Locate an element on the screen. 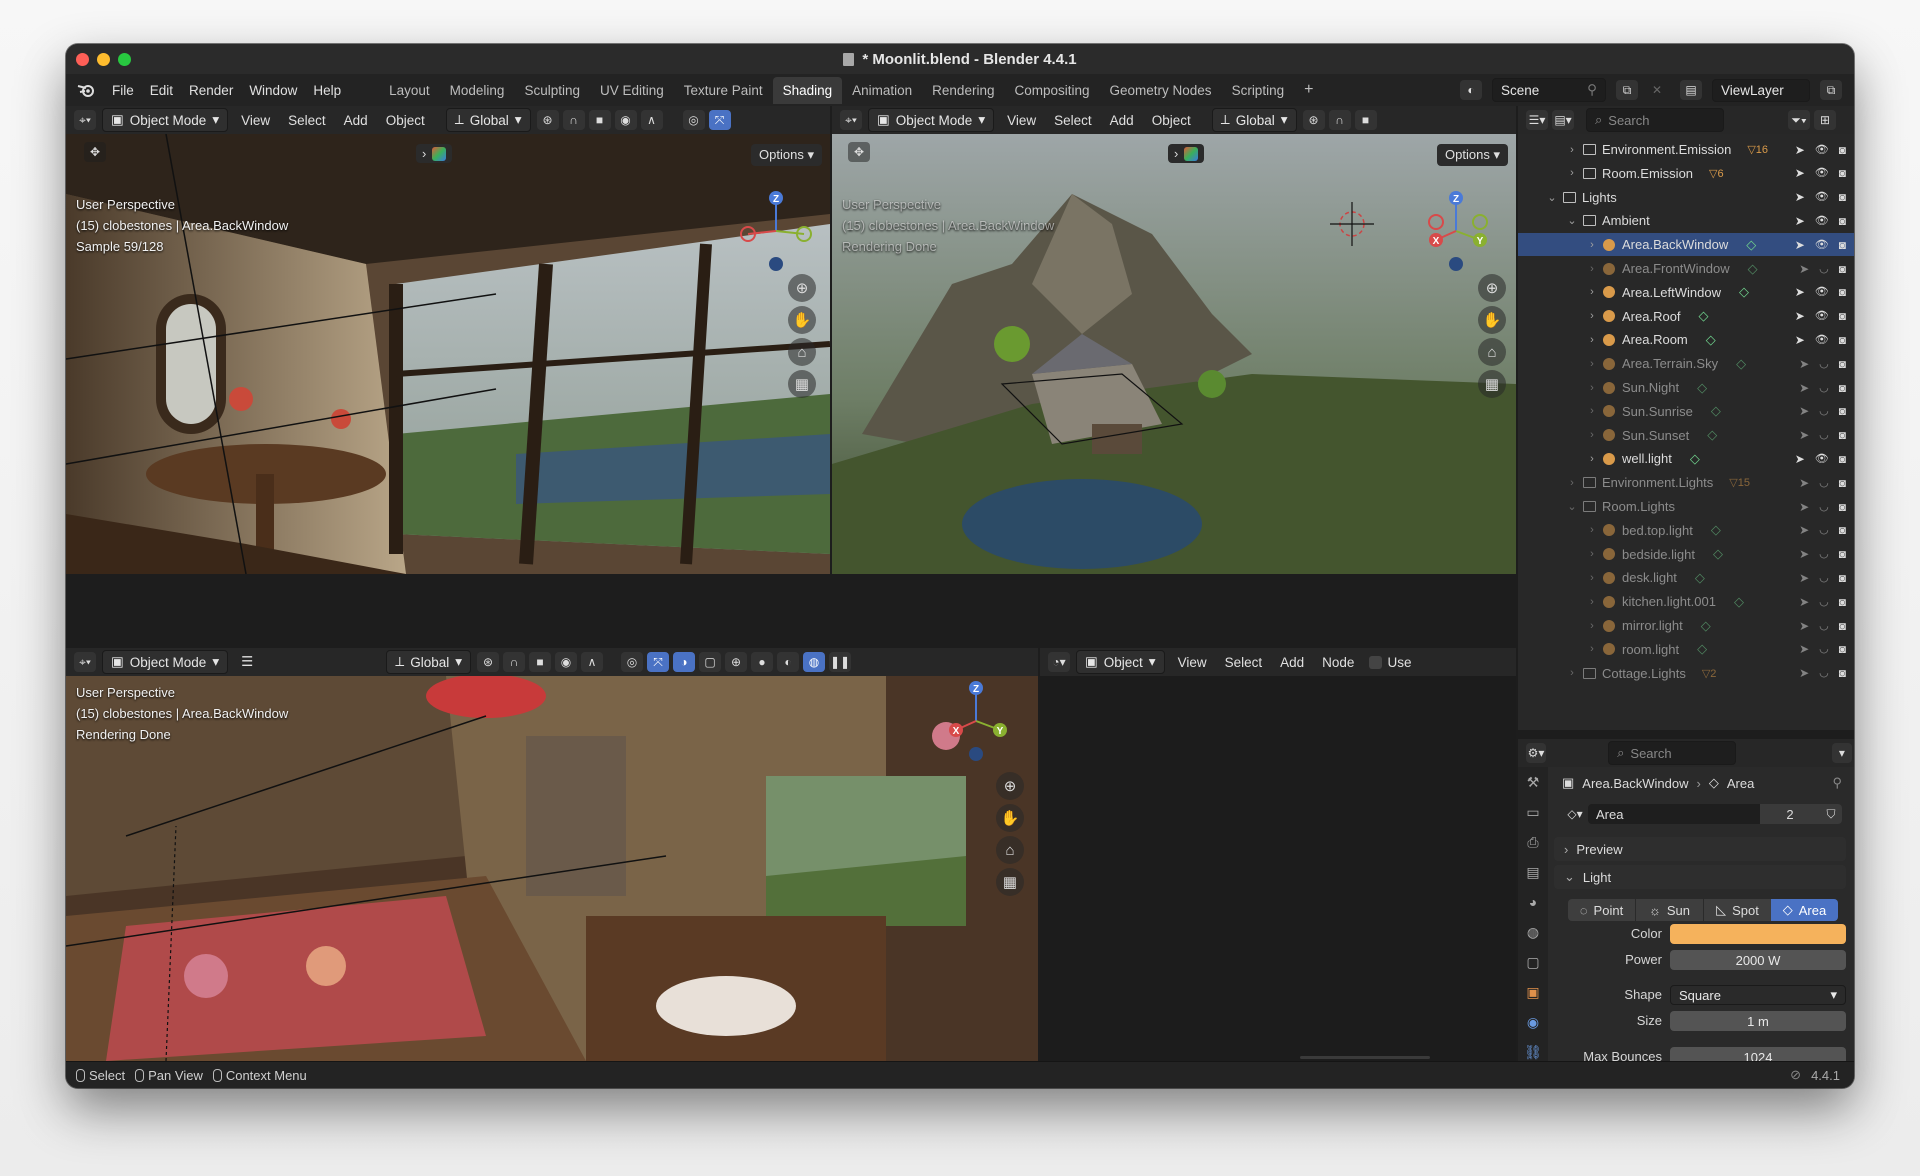  add-workspace-icon: + is located at coordinates (1308, 90).